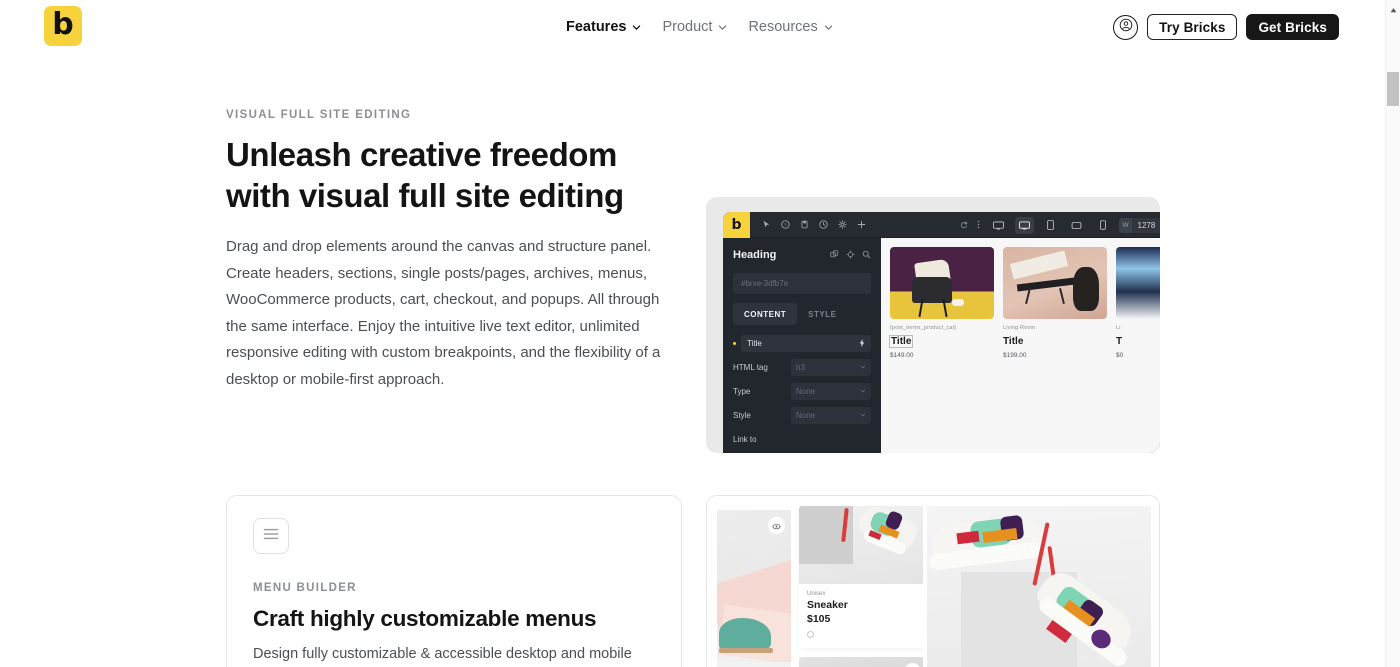 This screenshot has width=1400, height=667. I want to click on menu-builder-icon-box, so click(271, 536).